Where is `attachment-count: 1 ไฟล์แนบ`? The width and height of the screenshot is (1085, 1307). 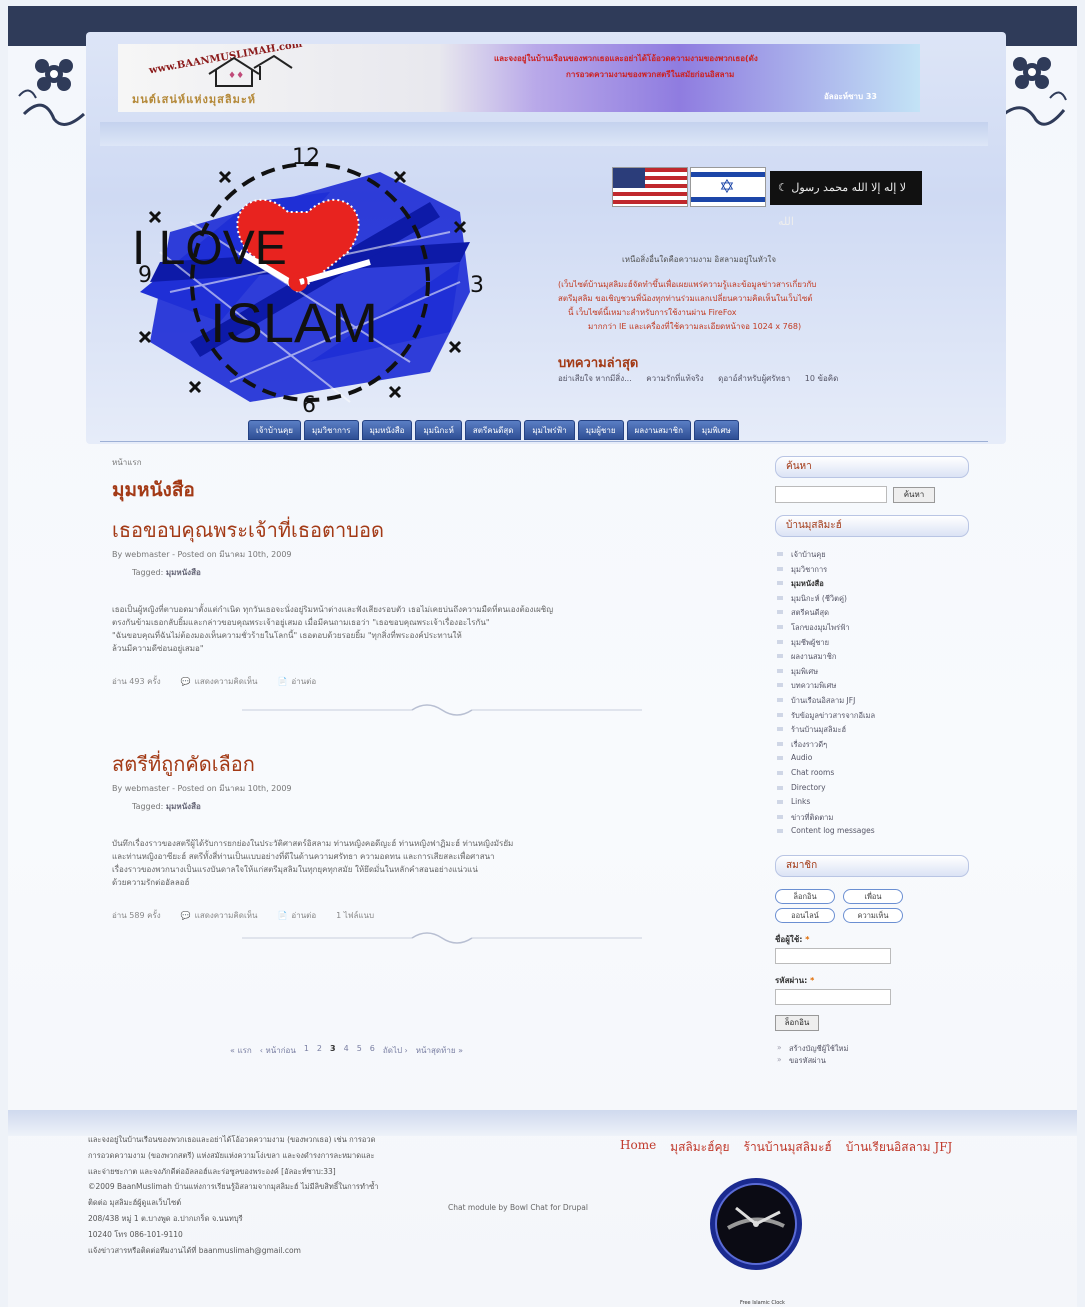 attachment-count: 1 ไฟล์แนบ is located at coordinates (355, 915).